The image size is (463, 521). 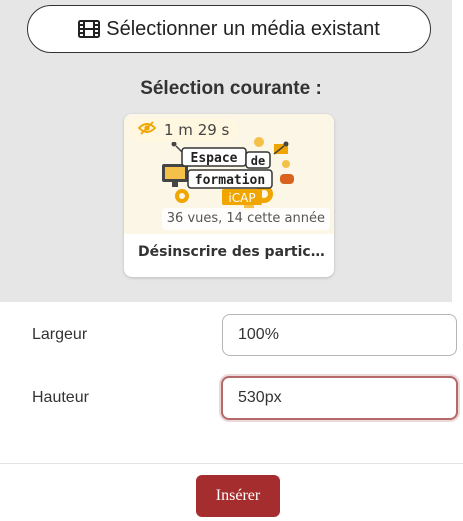 I want to click on select-existing-media-button: Sélectionner un média existant, so click(x=229, y=29).